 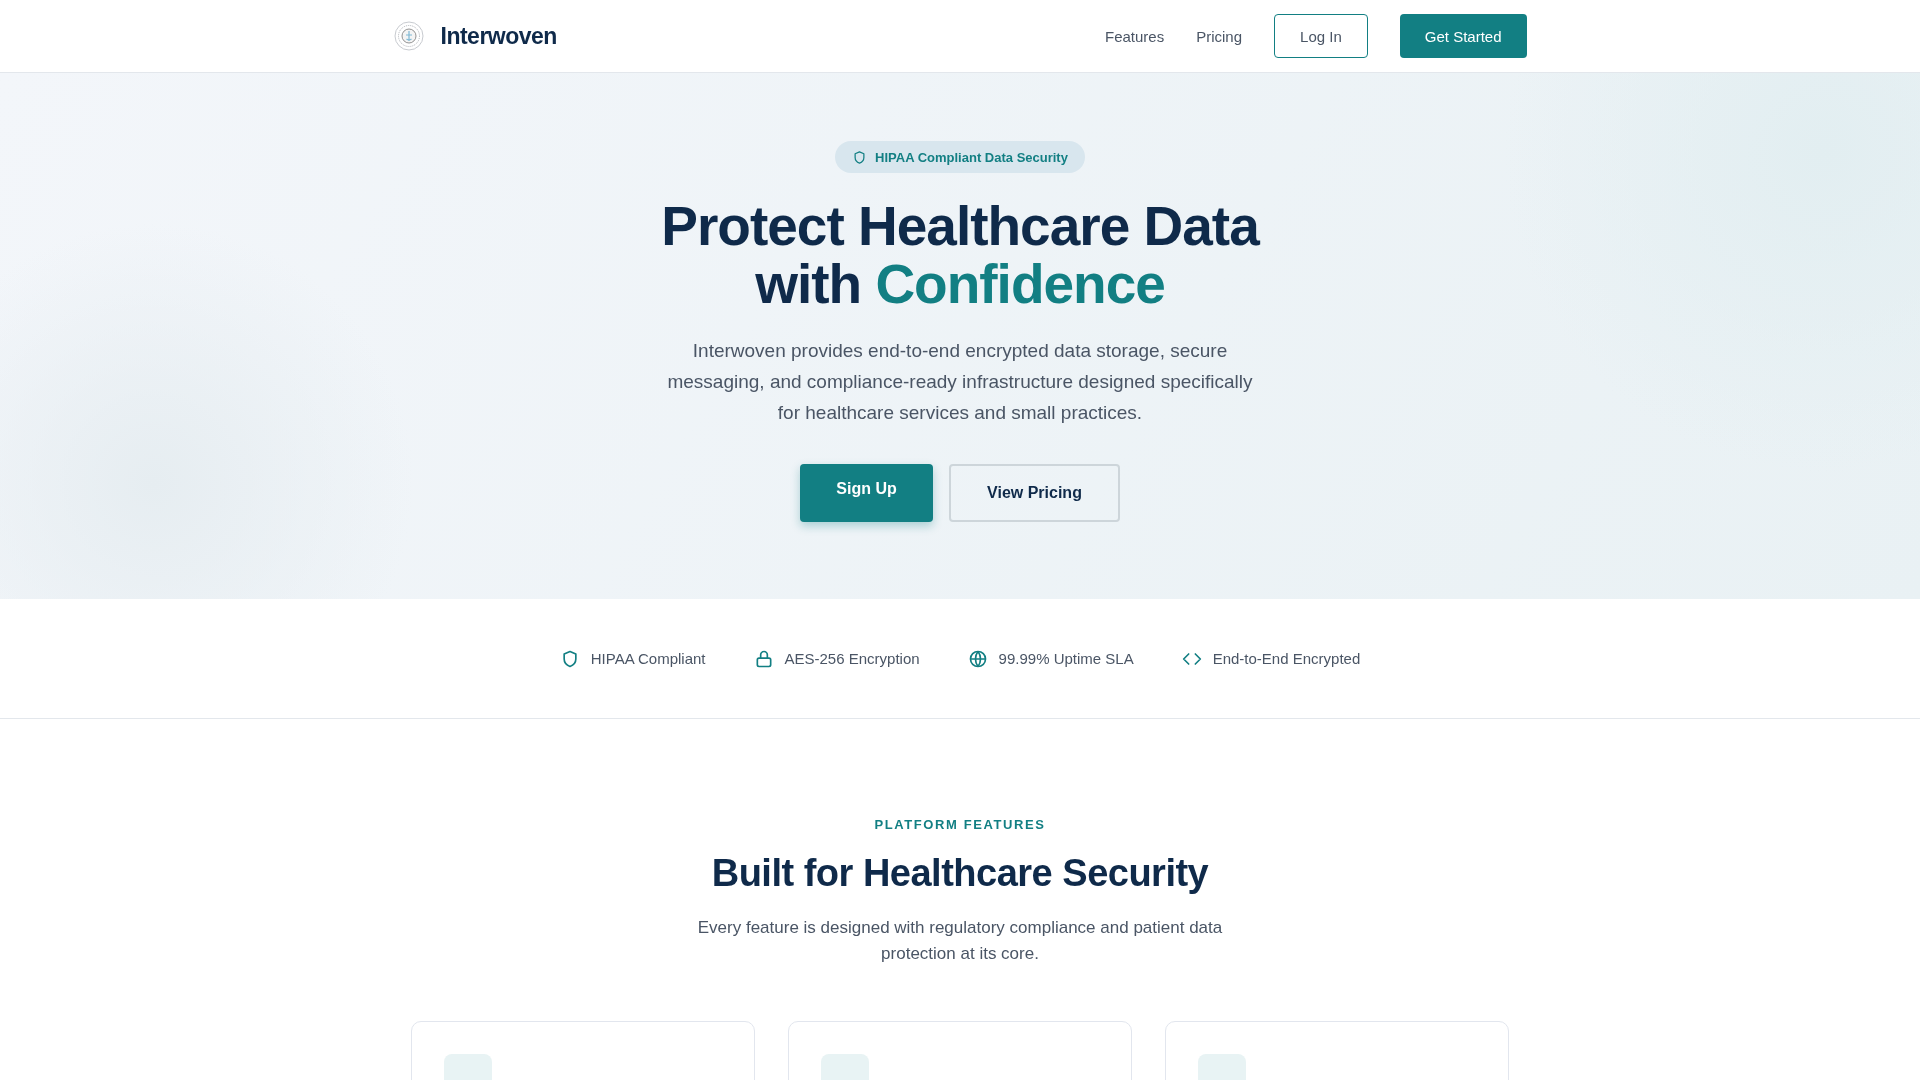 I want to click on section-eyebrow: PLATFORM FEATURES, so click(x=960, y=824).